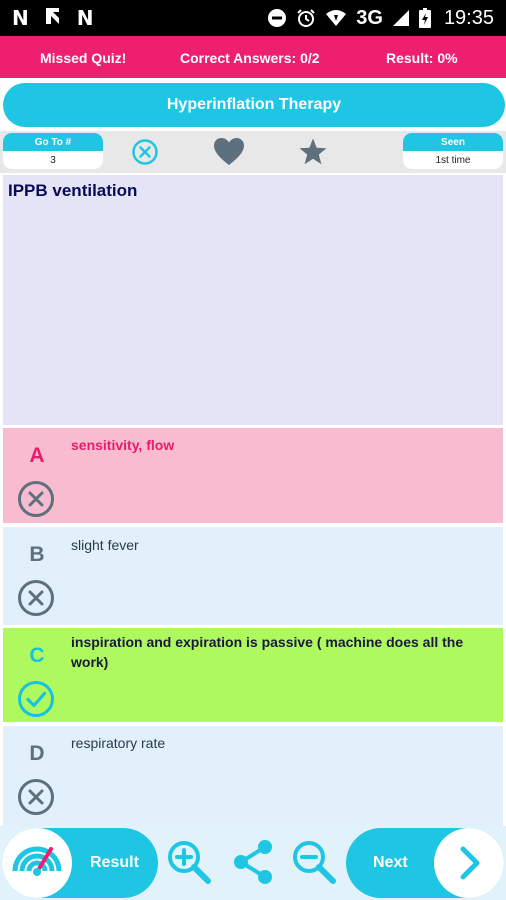 The image size is (506, 900). I want to click on alarm-icon, so click(306, 18).